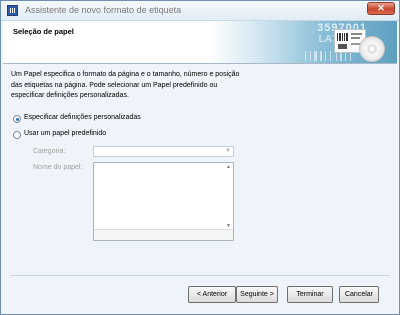 The height and width of the screenshot is (315, 400). I want to click on close-icon: ✕, so click(381, 8).